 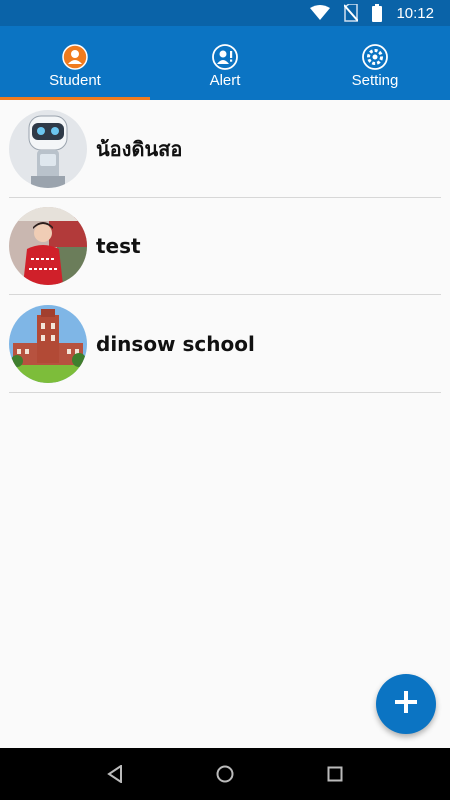 What do you see at coordinates (335, 774) in the screenshot?
I see `recents-icon` at bounding box center [335, 774].